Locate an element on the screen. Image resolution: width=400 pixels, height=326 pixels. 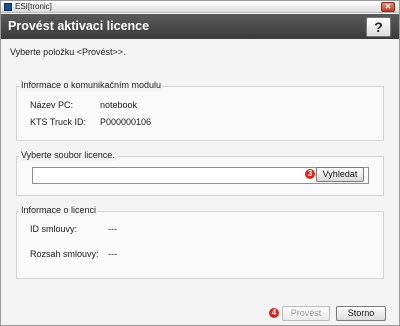
instruction-text: Vyberte položku <Provést>>. is located at coordinates (68, 52).